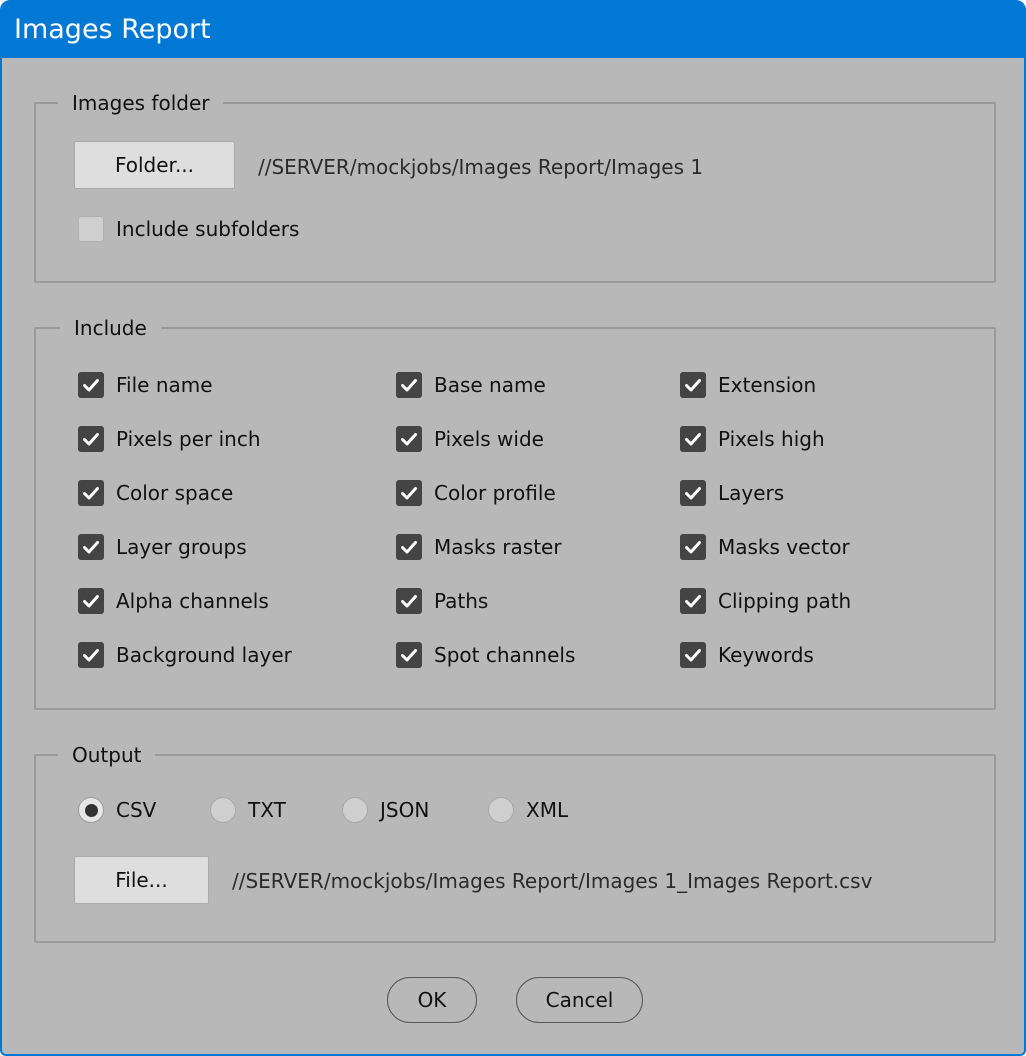  I want to click on radio-txt: TXT, so click(248, 810).